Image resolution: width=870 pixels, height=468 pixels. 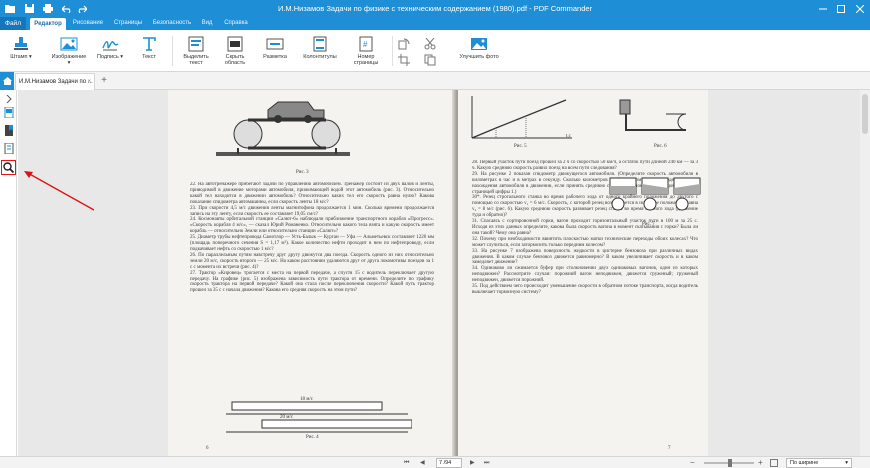 I want to click on annotations-icon, so click(x=8, y=148).